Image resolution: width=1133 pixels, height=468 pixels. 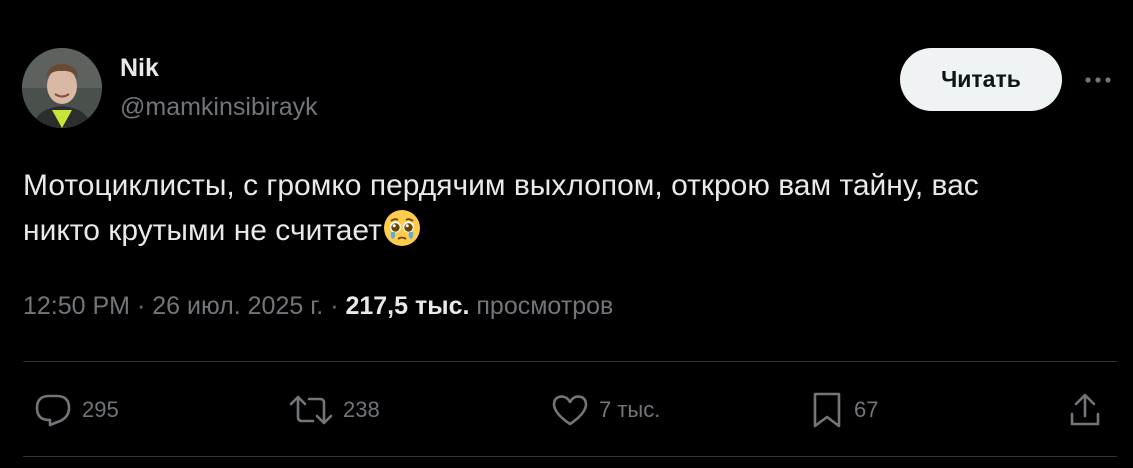 What do you see at coordinates (570, 456) in the screenshot?
I see `divider-bottom` at bounding box center [570, 456].